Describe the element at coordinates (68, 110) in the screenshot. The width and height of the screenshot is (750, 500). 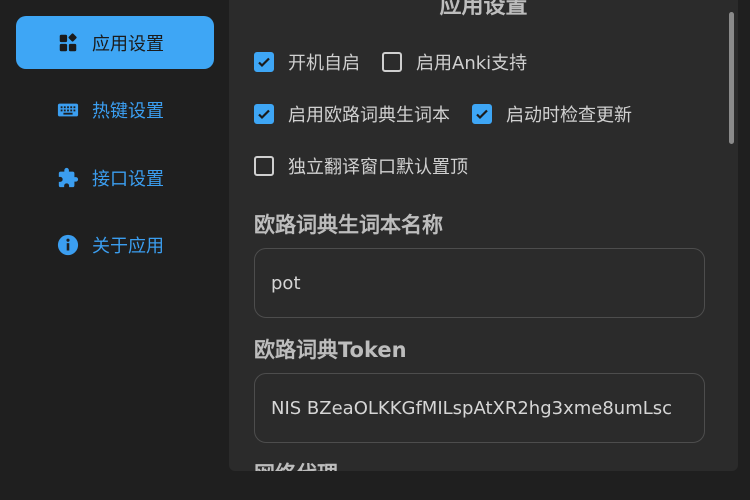
I see `keyboard-icon` at that location.